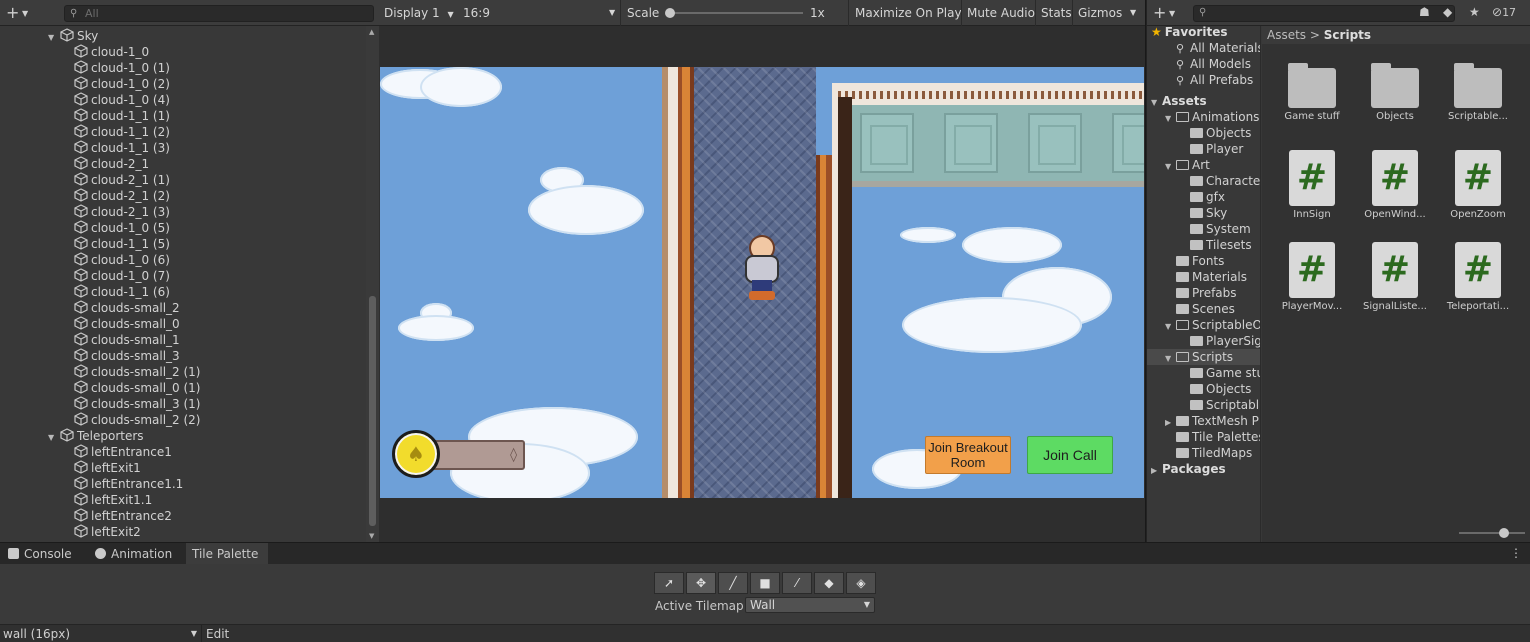 The image size is (1530, 642). I want to click on create-asset-button: + ▼, so click(1167, 13).